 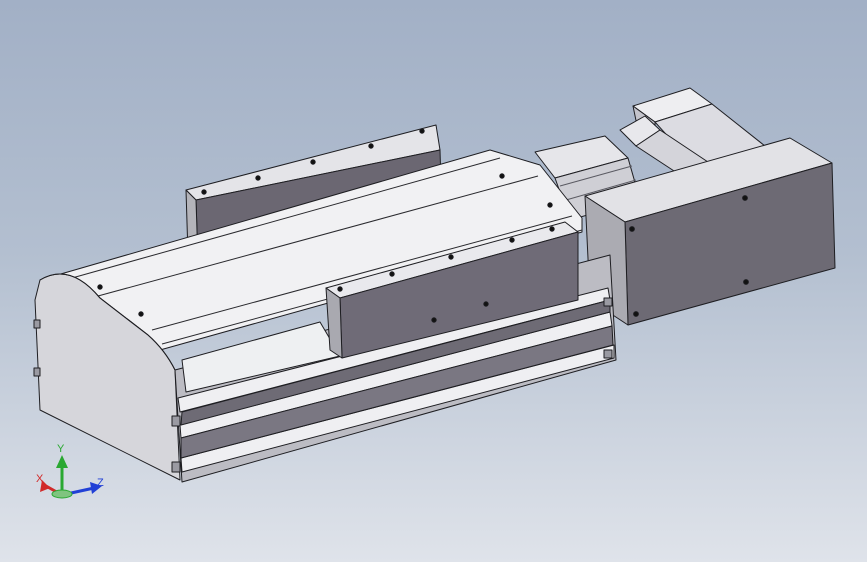 What do you see at coordinates (62, 461) in the screenshot?
I see `y-axis-arrow` at bounding box center [62, 461].